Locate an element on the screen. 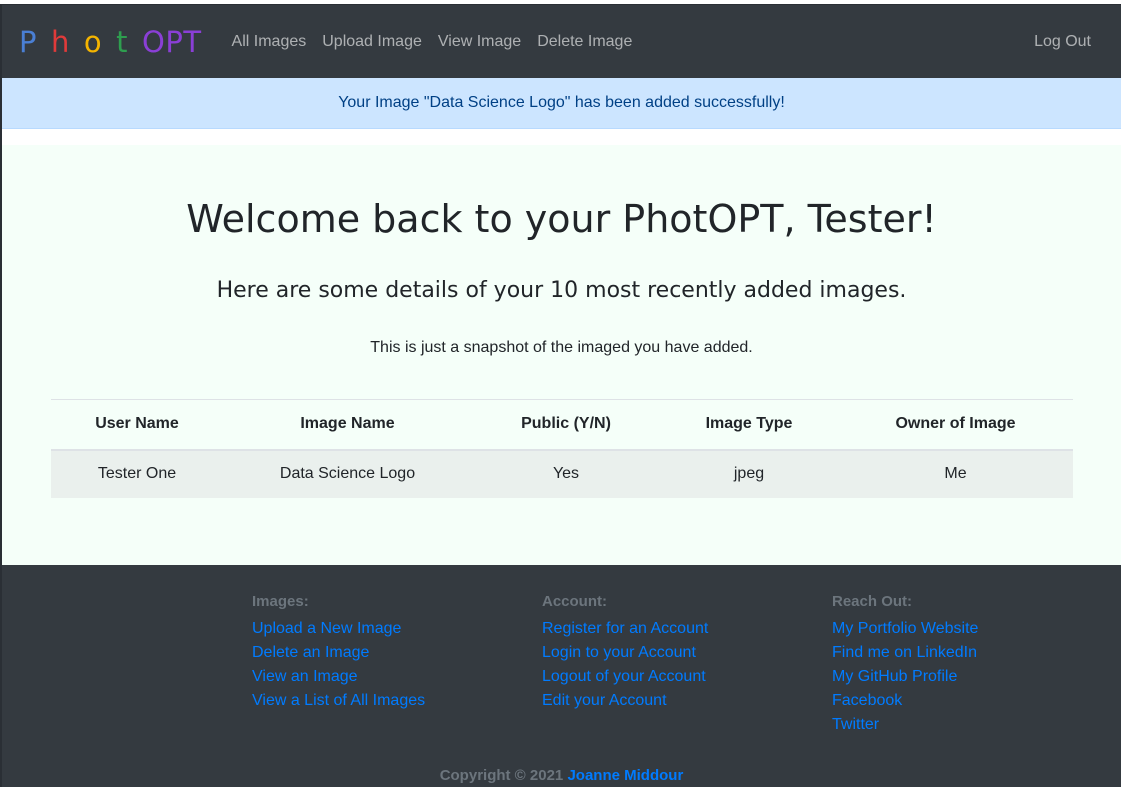 This screenshot has width=1121, height=797. footer-link-edit-account: Edit your Account is located at coordinates (625, 701).